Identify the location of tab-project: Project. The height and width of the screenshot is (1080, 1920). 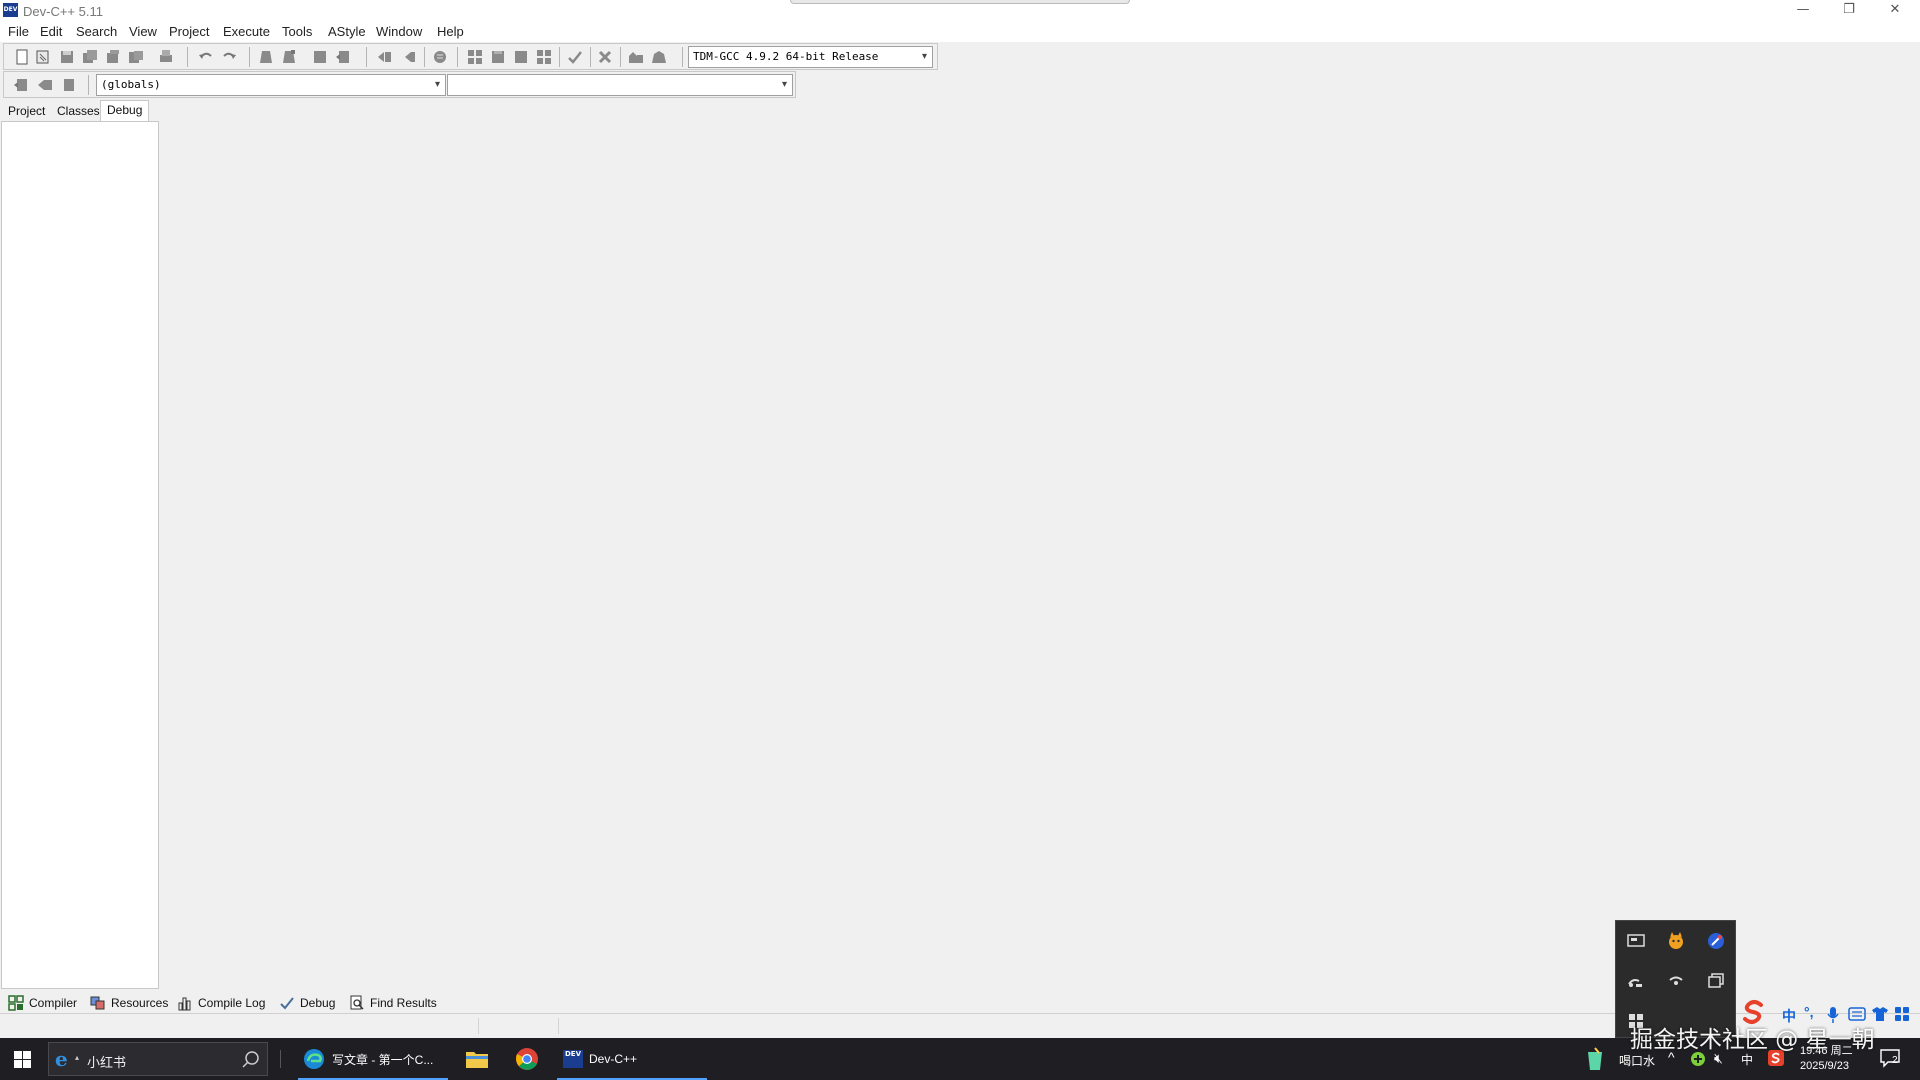
(26, 111).